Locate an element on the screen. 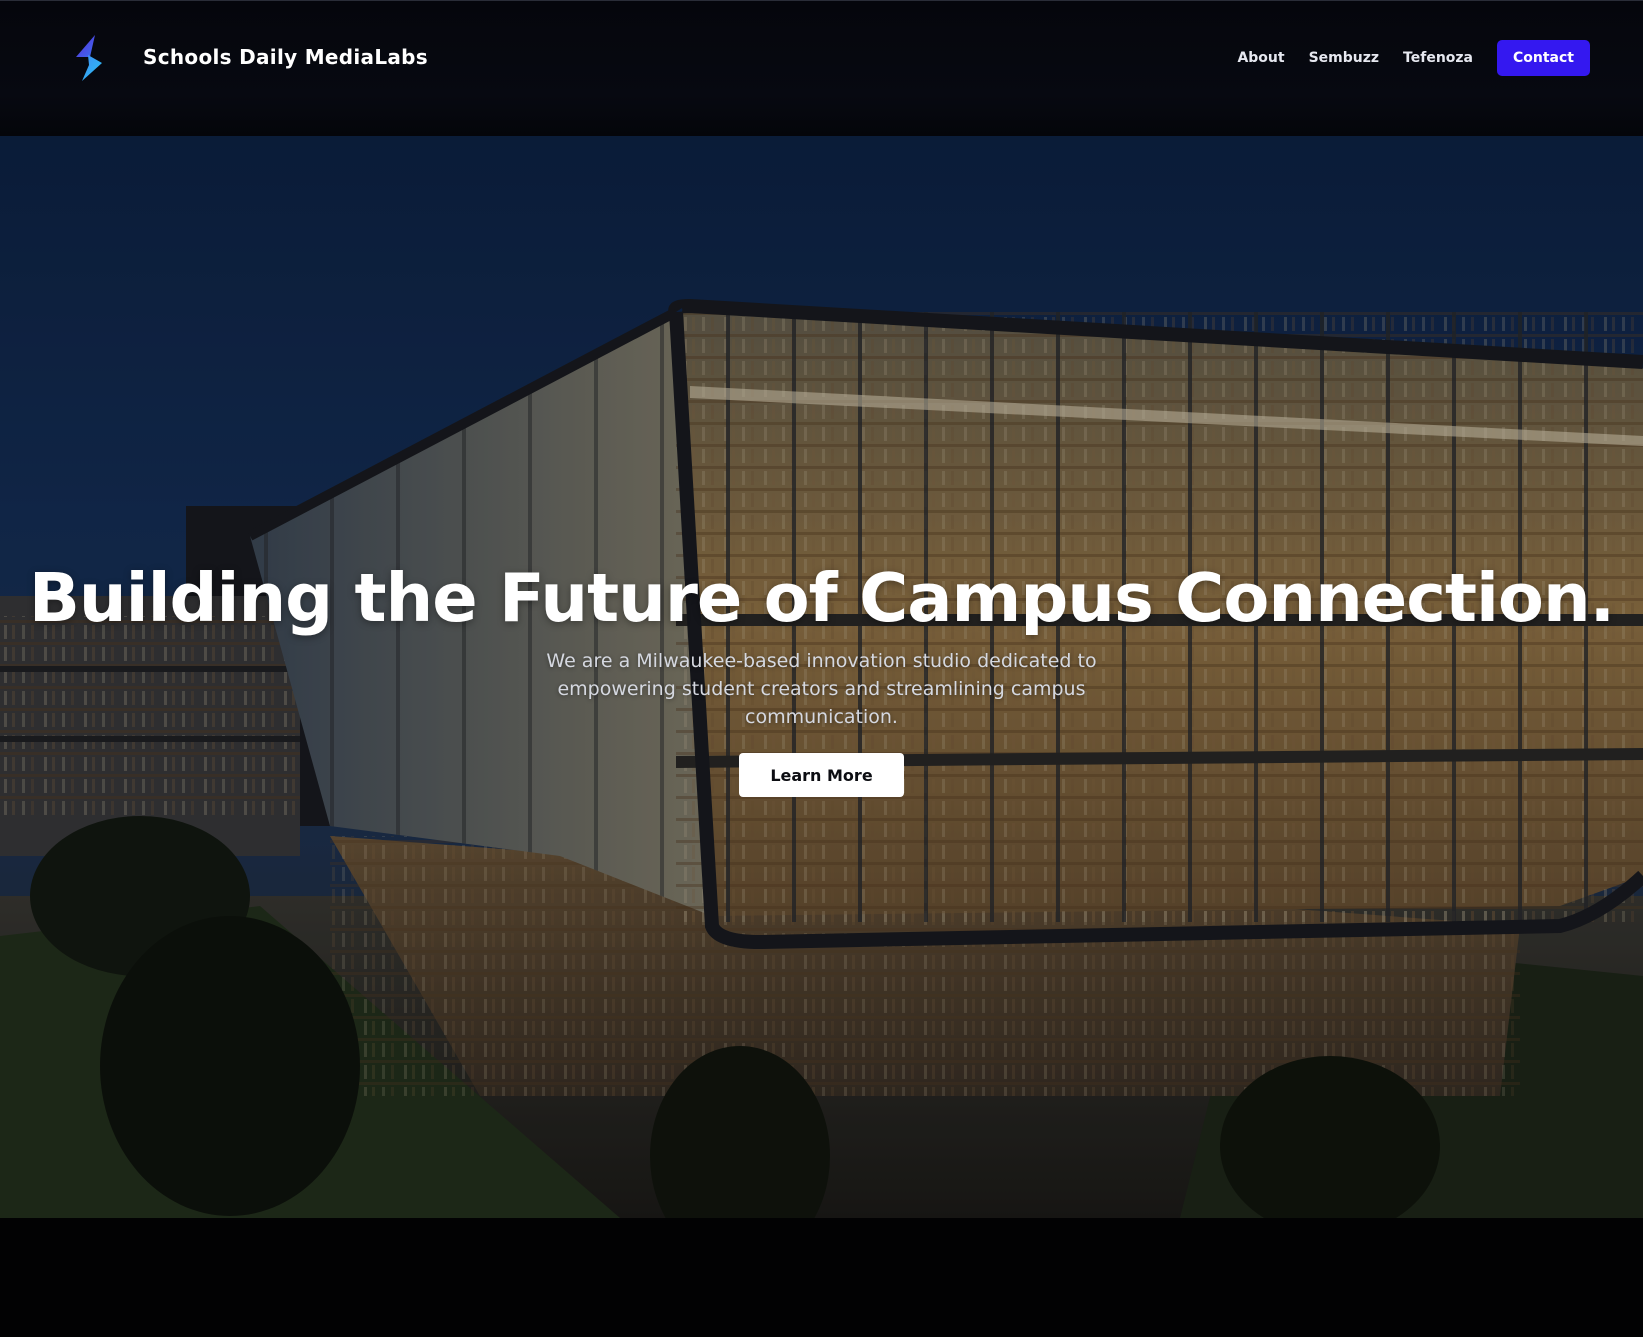 This screenshot has height=1337, width=1643. nav-link-sembuzz: Sembuzz is located at coordinates (1344, 58).